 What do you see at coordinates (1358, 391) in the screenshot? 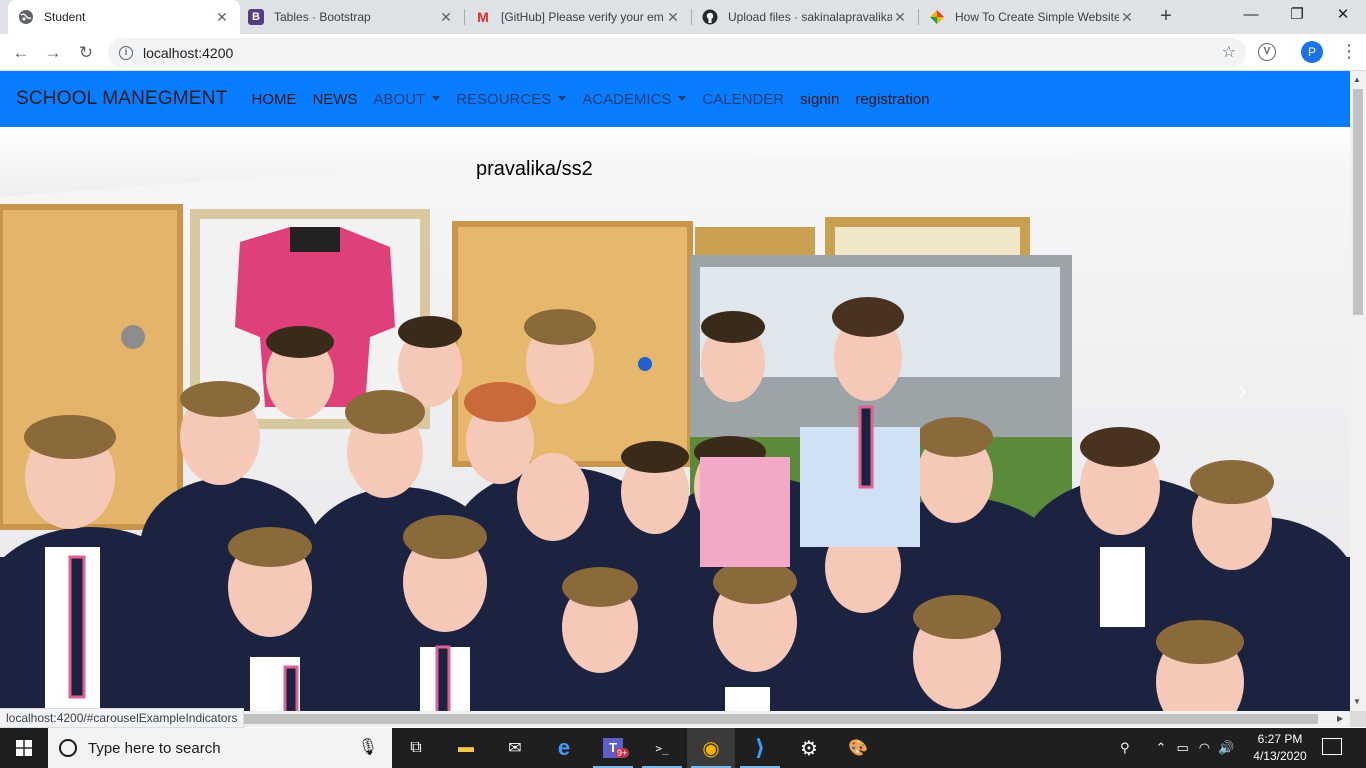
I see `vertical-scrollbar: ▲ ▼` at bounding box center [1358, 391].